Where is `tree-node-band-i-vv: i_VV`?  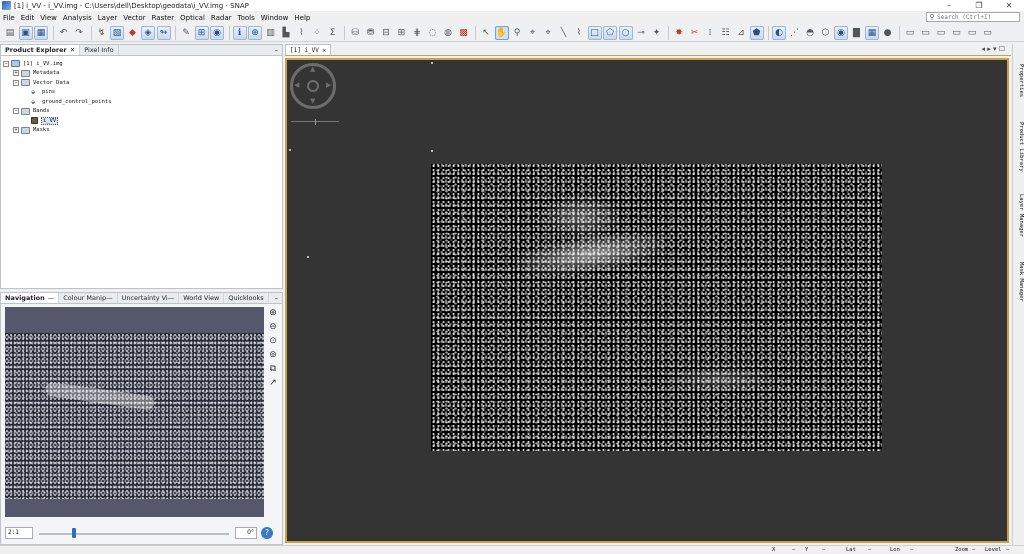
tree-node-band-i-vv: i_VV is located at coordinates (141, 121).